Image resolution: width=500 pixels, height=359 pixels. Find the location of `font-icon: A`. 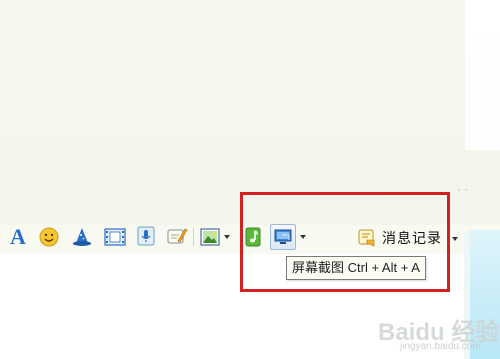

font-icon: A is located at coordinates (18, 236).